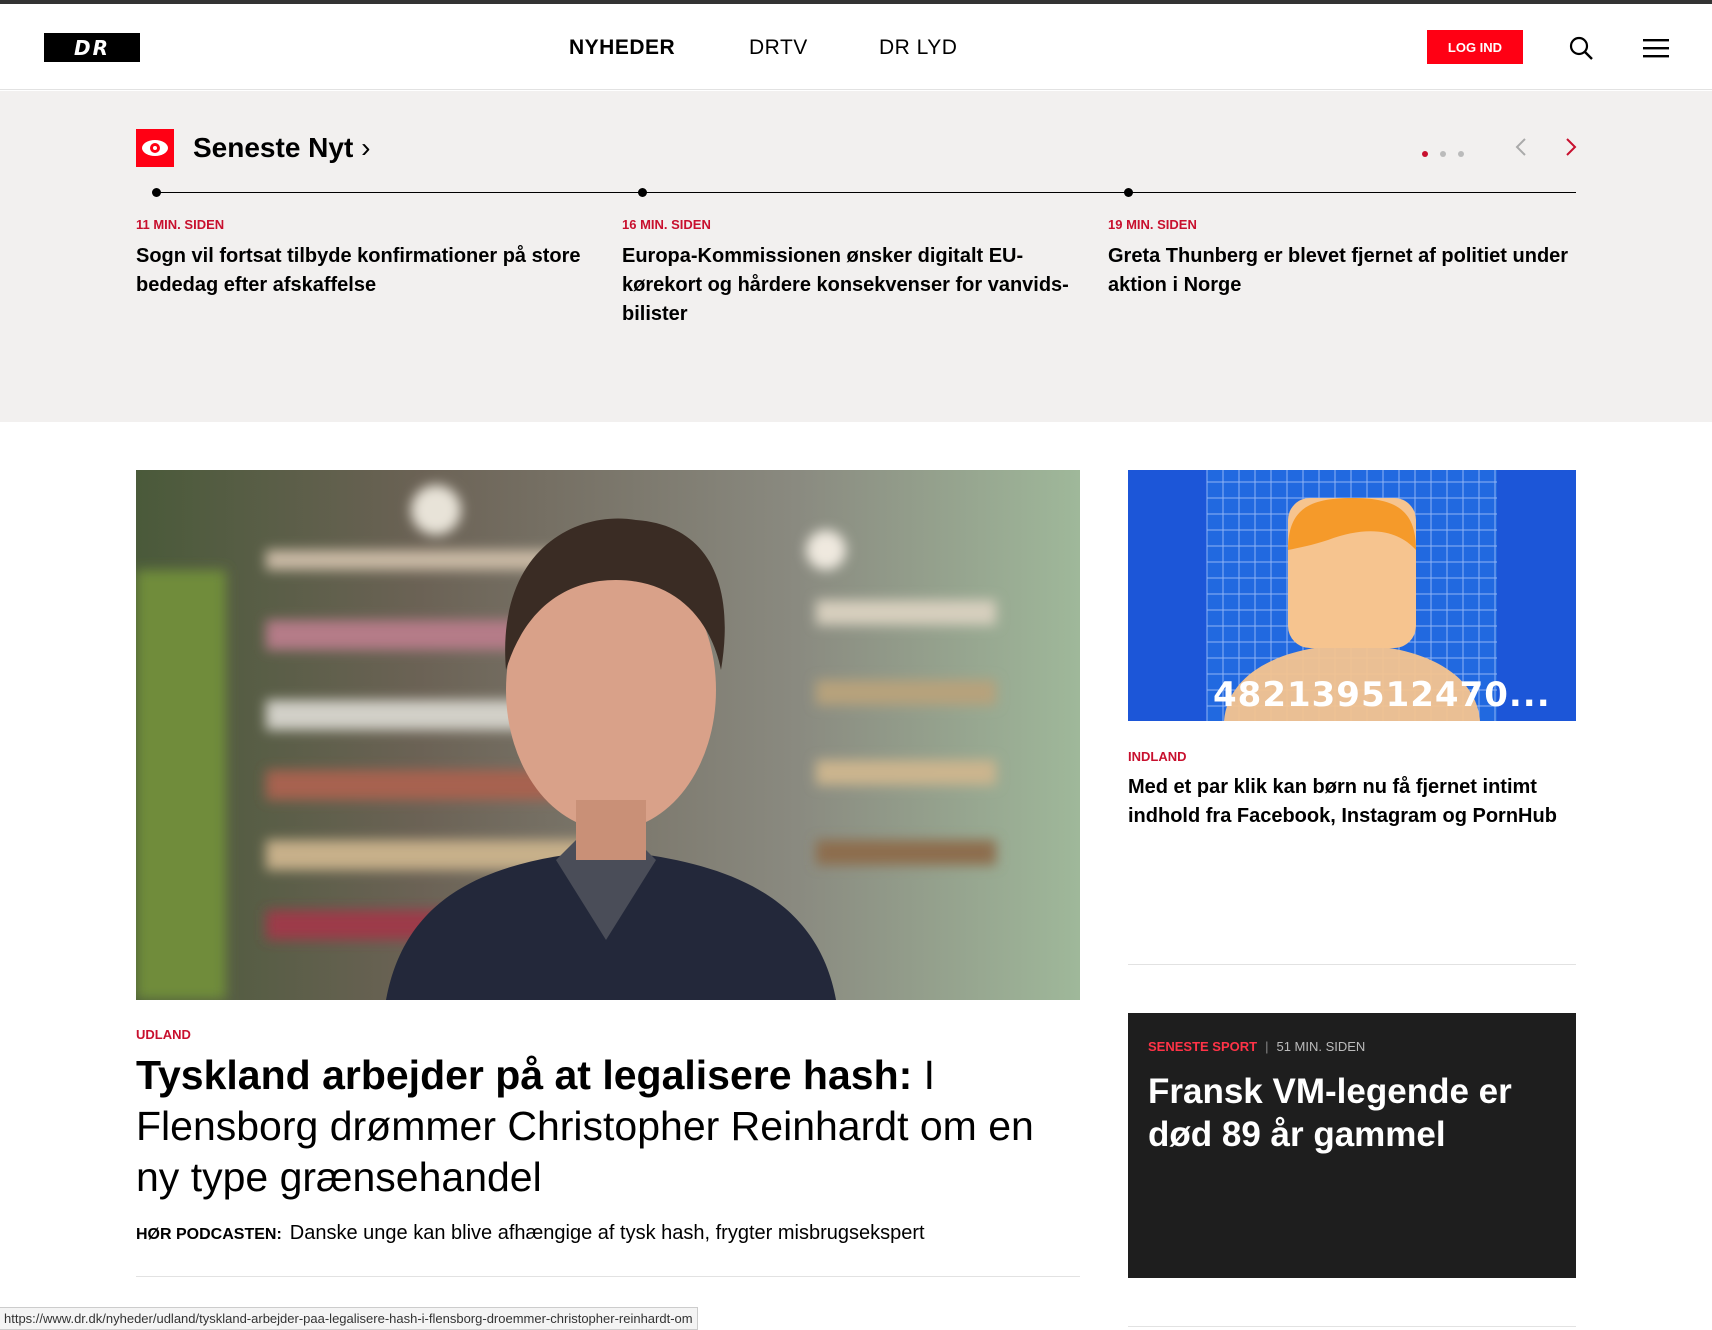 The height and width of the screenshot is (1330, 1712). What do you see at coordinates (1475, 47) in the screenshot?
I see `login-button: LOG IND` at bounding box center [1475, 47].